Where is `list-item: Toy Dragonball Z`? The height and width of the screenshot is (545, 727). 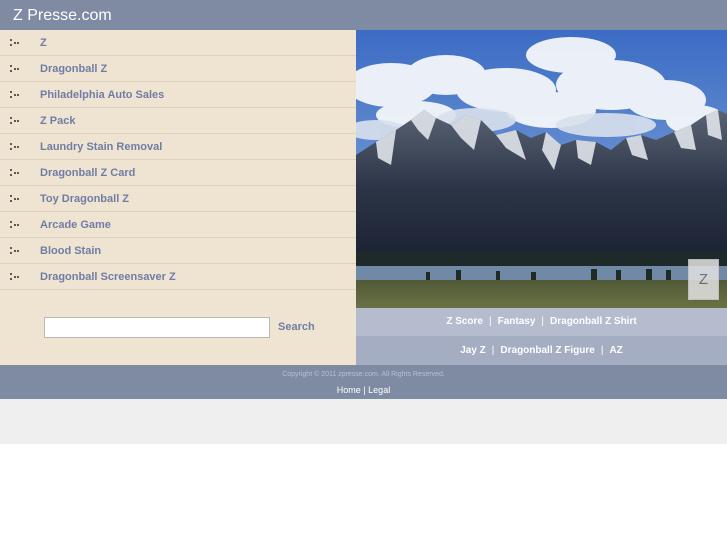
list-item: Toy Dragonball Z is located at coordinates (178, 199).